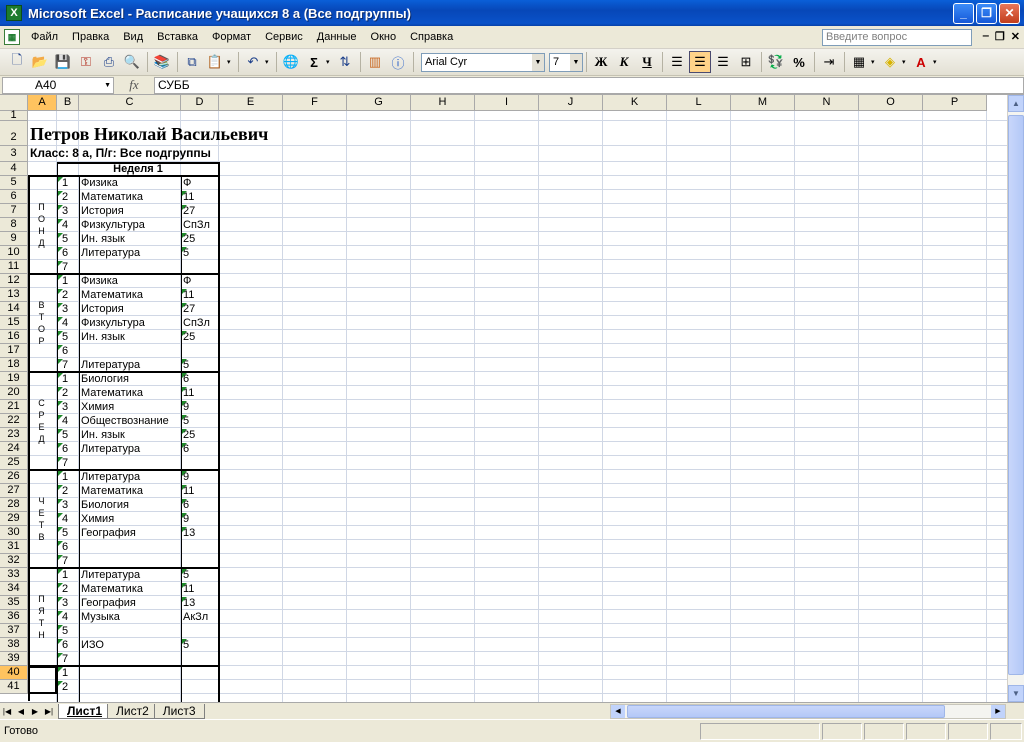 The width and height of the screenshot is (1024, 742). Describe the element at coordinates (14, 365) in the screenshot. I see `row-header-18: 18` at that location.